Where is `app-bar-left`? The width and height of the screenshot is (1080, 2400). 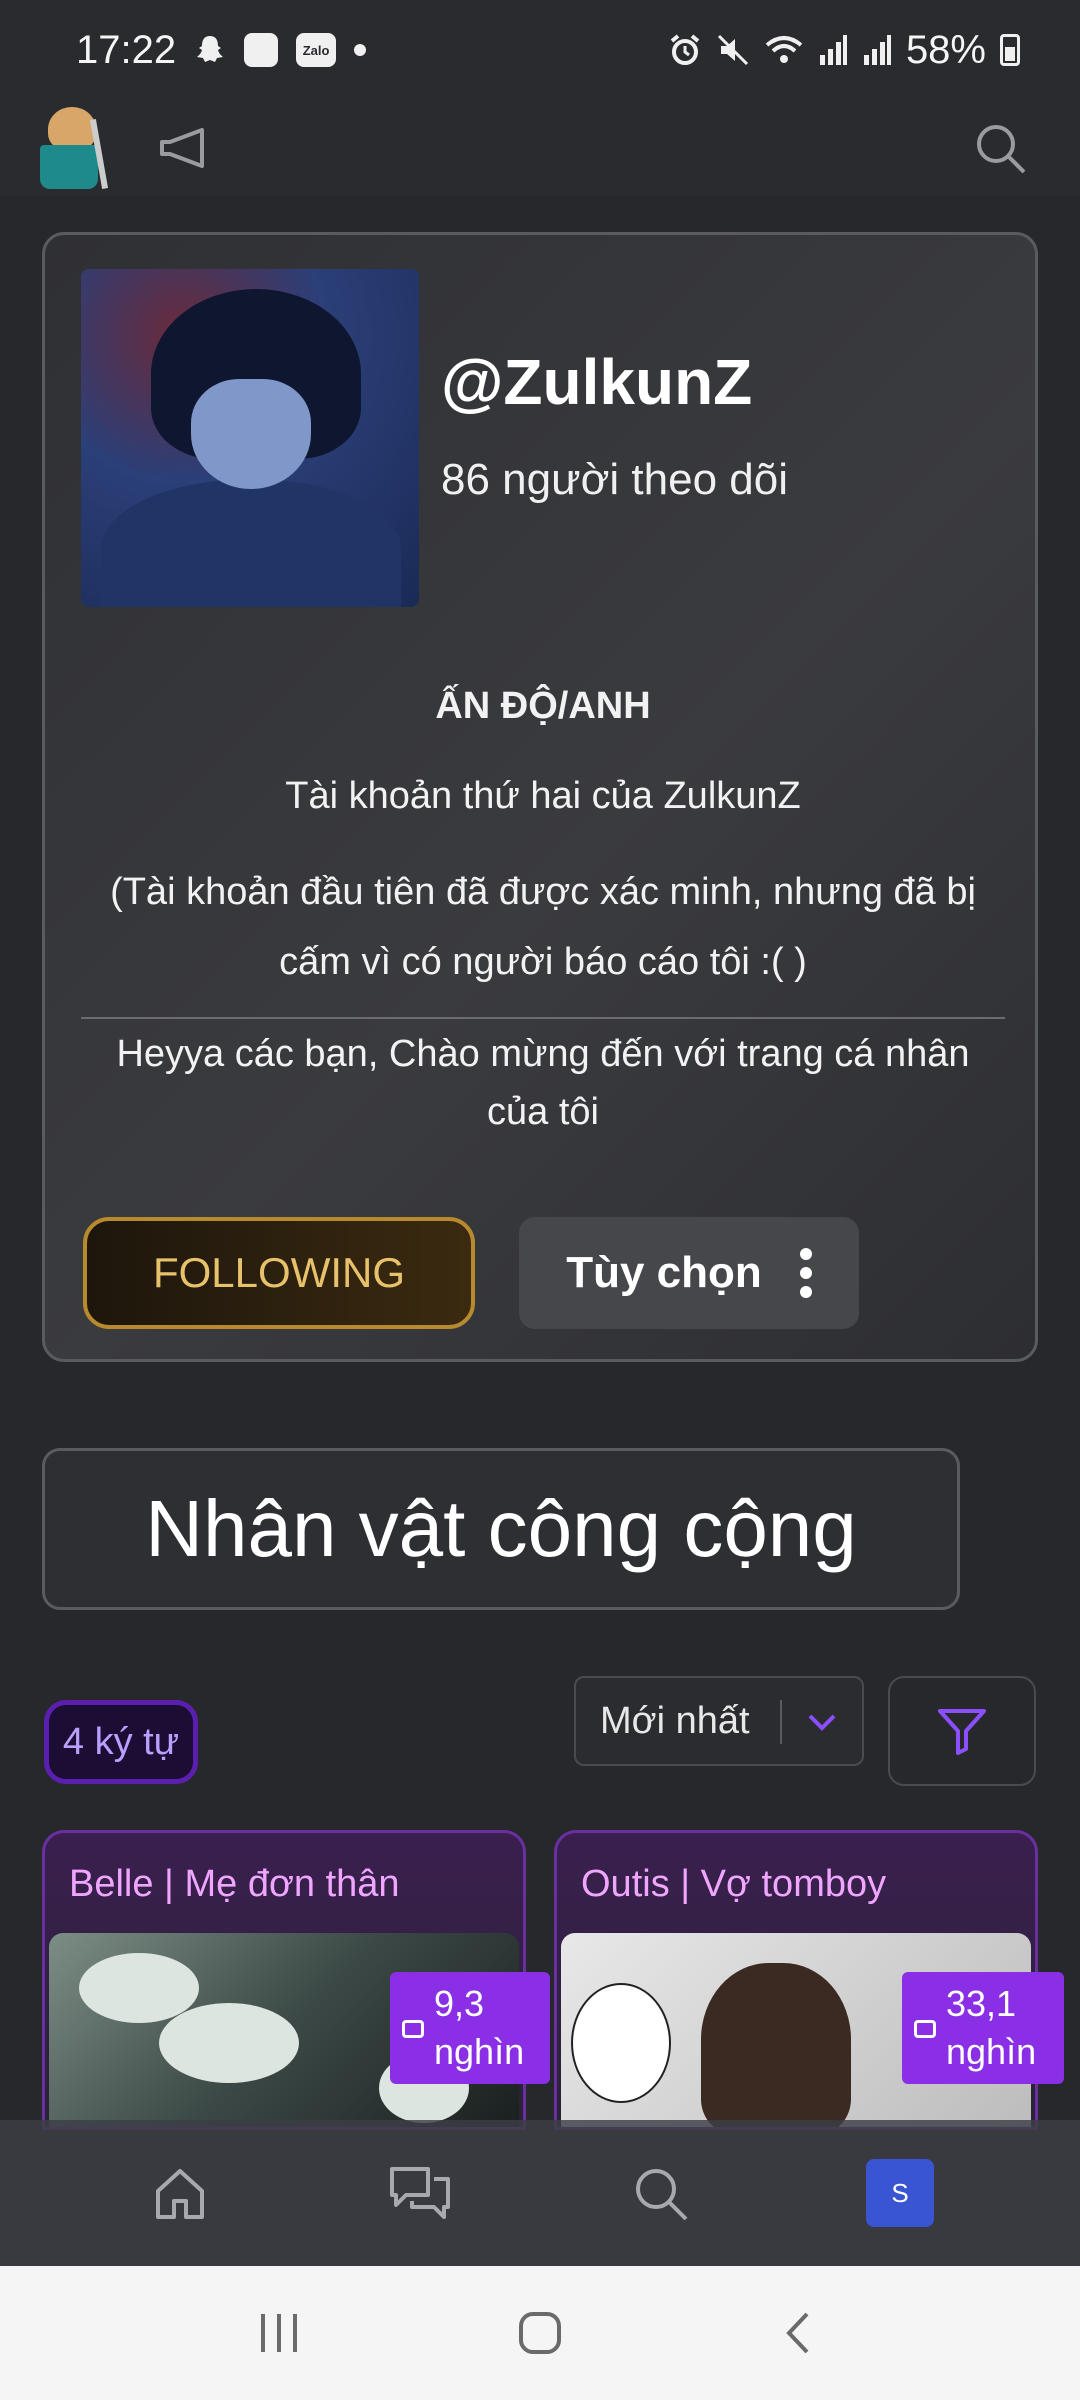 app-bar-left is located at coordinates (122, 148).